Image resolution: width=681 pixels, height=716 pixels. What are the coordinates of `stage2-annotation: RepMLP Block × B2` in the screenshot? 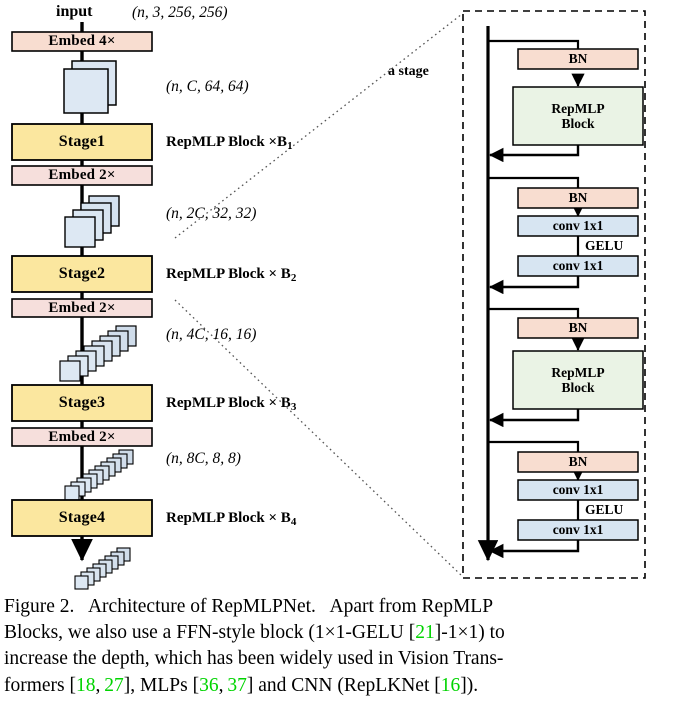 It's located at (231, 275).